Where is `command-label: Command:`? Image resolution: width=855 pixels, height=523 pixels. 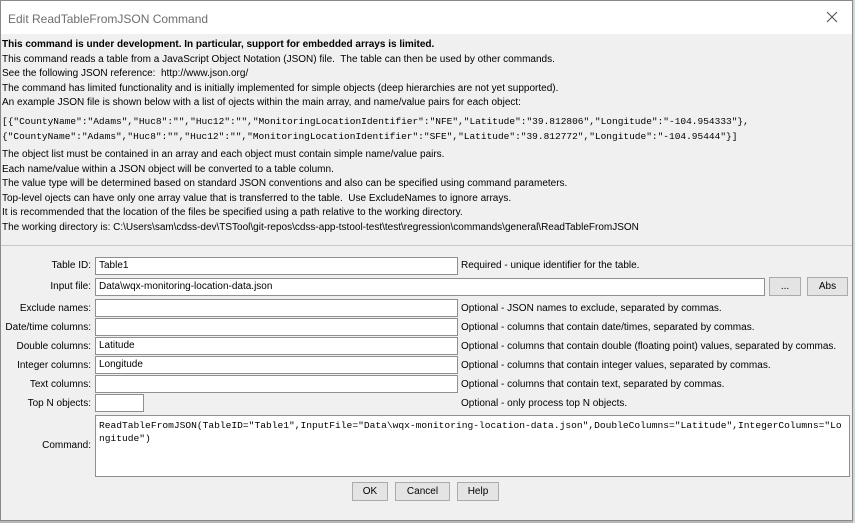 command-label: Command: is located at coordinates (66, 445).